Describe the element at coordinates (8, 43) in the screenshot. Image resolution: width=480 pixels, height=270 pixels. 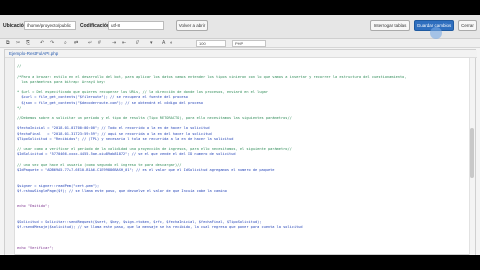
I see `copy-icon: ⧉` at that location.